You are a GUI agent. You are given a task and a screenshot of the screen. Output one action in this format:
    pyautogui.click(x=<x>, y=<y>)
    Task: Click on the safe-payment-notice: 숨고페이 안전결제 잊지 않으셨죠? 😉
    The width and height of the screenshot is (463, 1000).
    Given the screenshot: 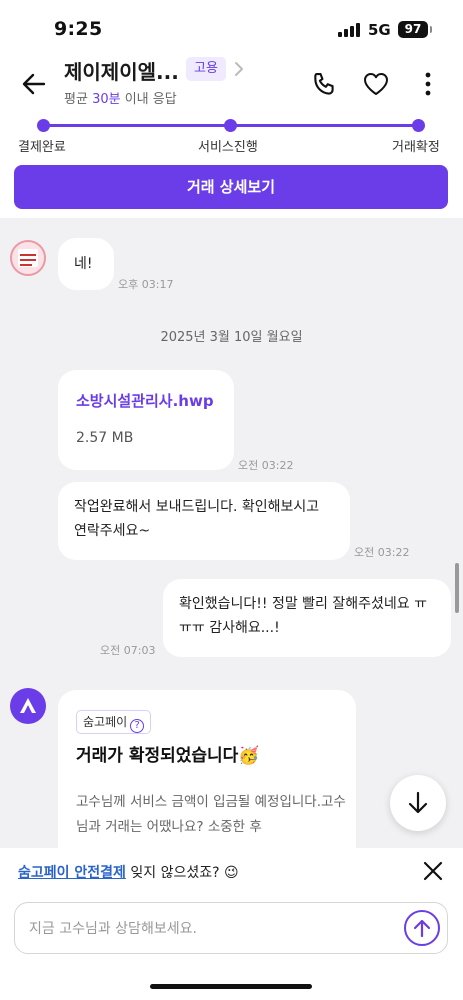 What is the action you would take?
    pyautogui.click(x=231, y=872)
    